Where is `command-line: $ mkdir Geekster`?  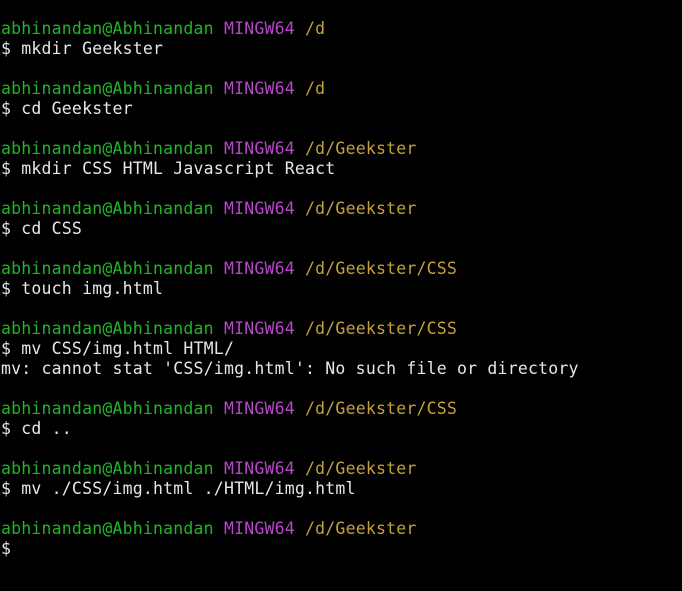
command-line: $ mkdir Geekster is located at coordinates (82, 48).